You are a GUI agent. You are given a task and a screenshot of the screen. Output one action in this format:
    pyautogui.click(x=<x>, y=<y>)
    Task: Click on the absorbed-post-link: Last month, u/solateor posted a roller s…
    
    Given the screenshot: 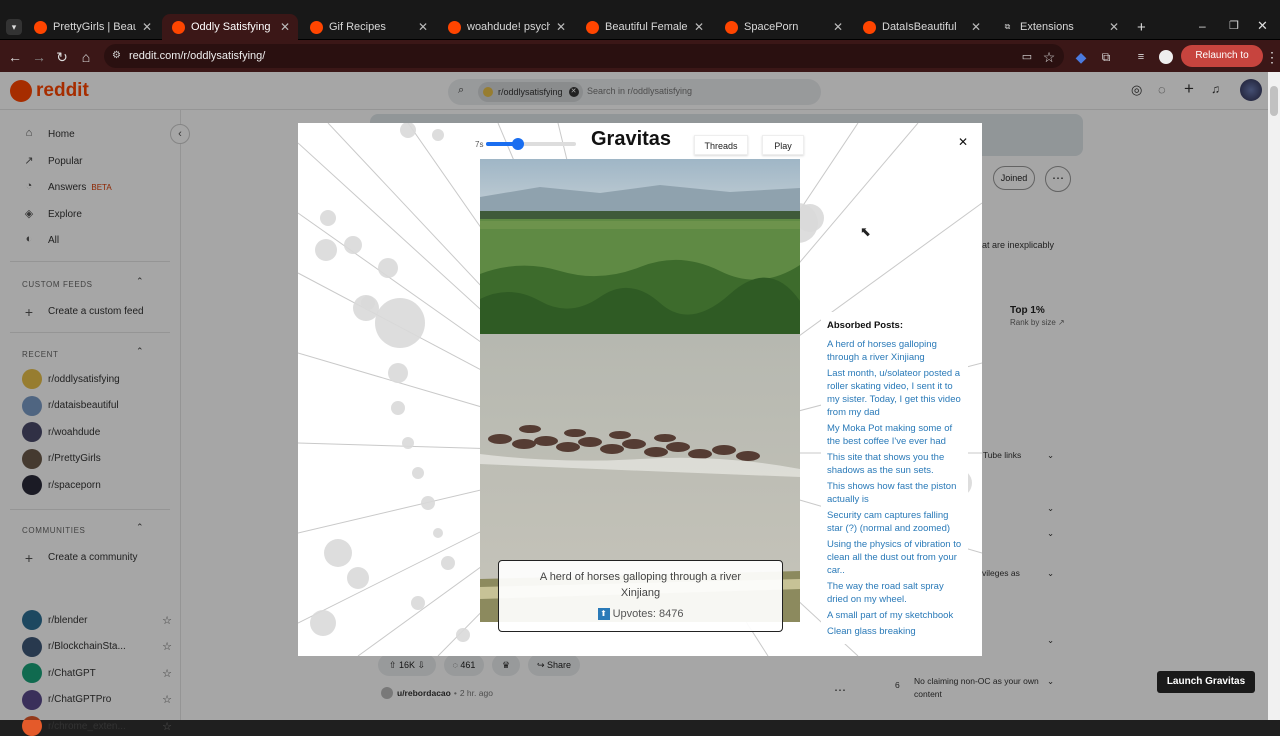 What is the action you would take?
    pyautogui.click(x=896, y=393)
    